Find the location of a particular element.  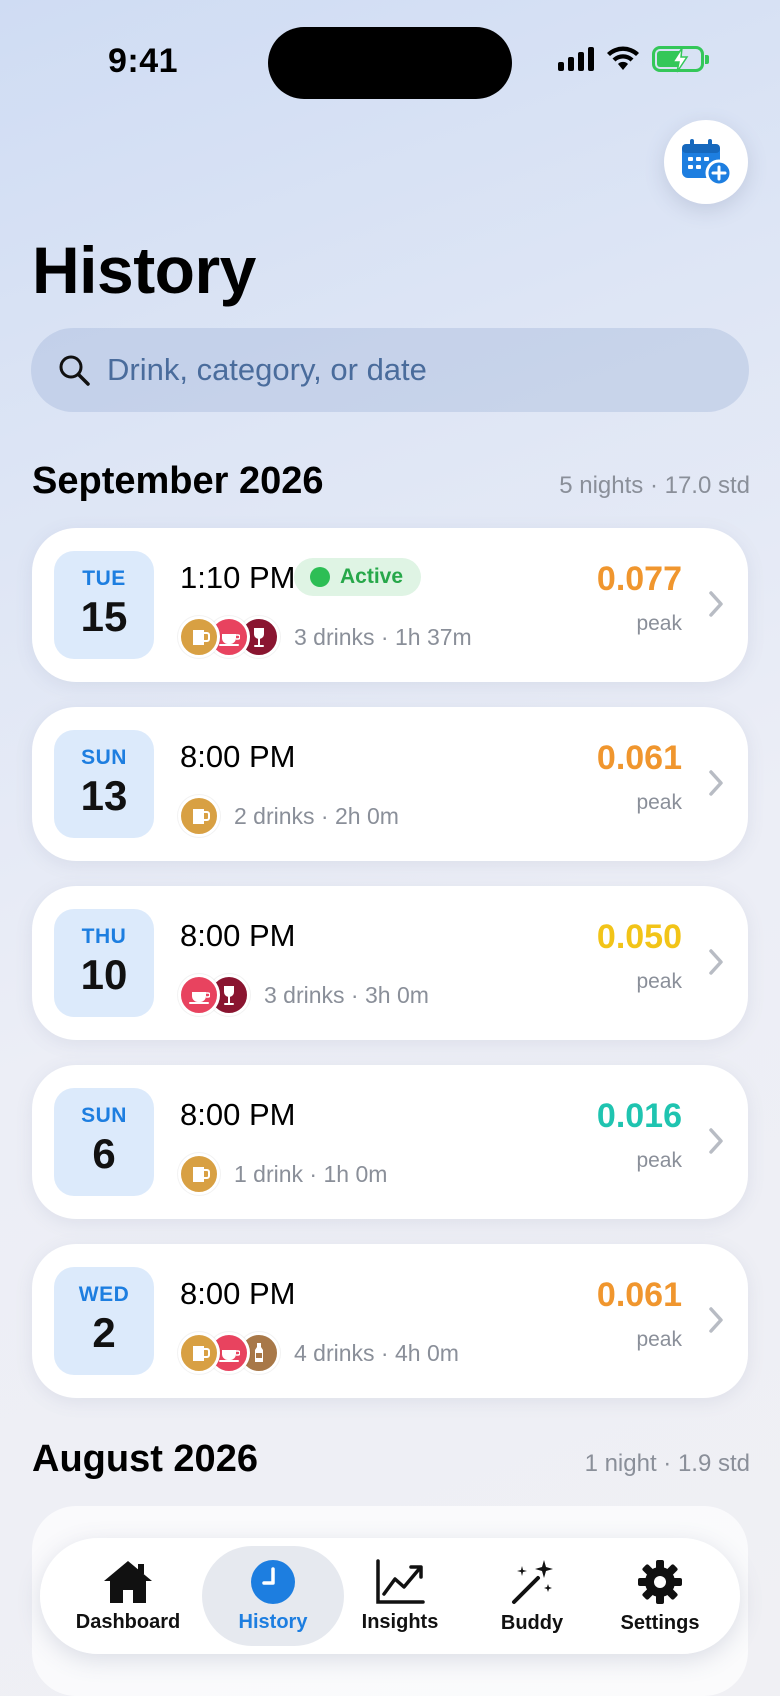

day-of-week: WED is located at coordinates (104, 1294).